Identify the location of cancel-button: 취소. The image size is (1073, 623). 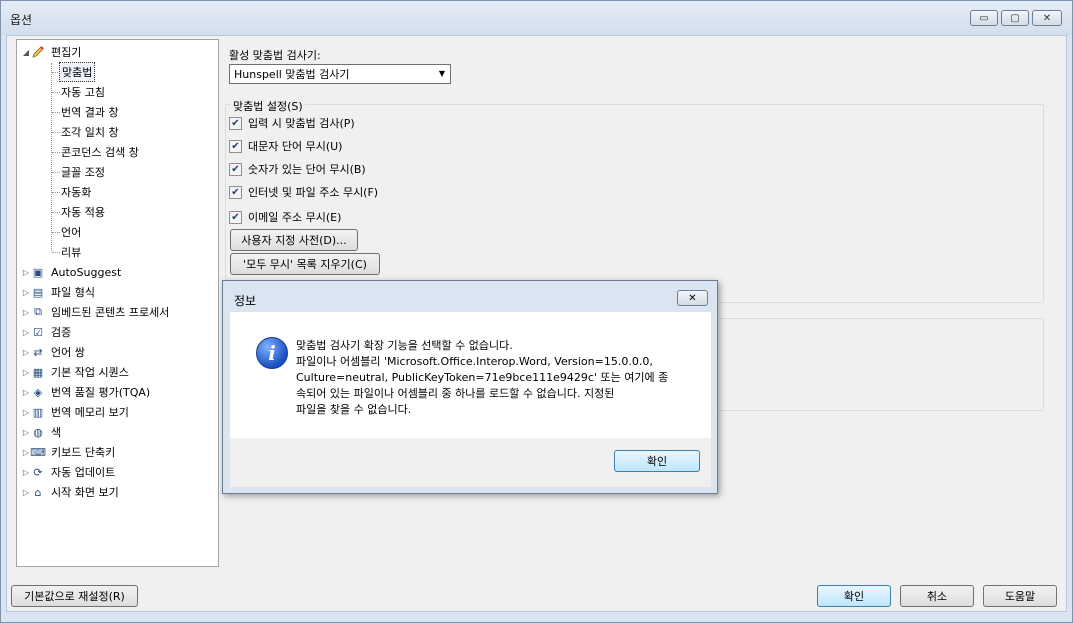
(937, 596).